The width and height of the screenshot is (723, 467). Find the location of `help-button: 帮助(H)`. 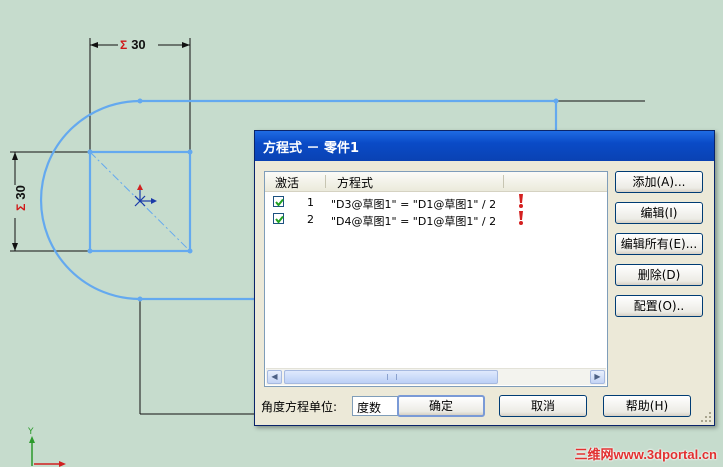

help-button: 帮助(H) is located at coordinates (647, 406).